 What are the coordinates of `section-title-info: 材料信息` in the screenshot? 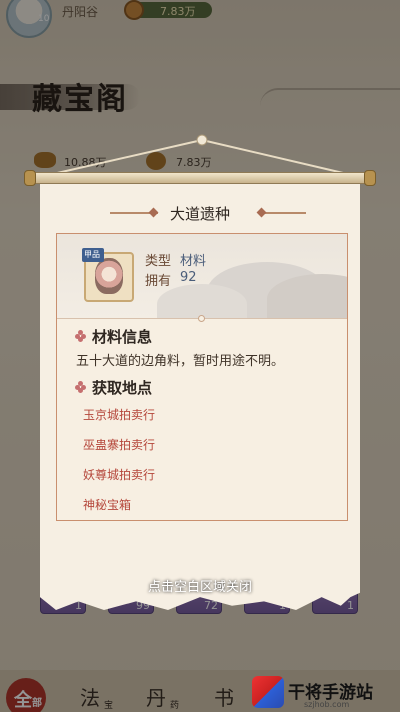 It's located at (122, 337).